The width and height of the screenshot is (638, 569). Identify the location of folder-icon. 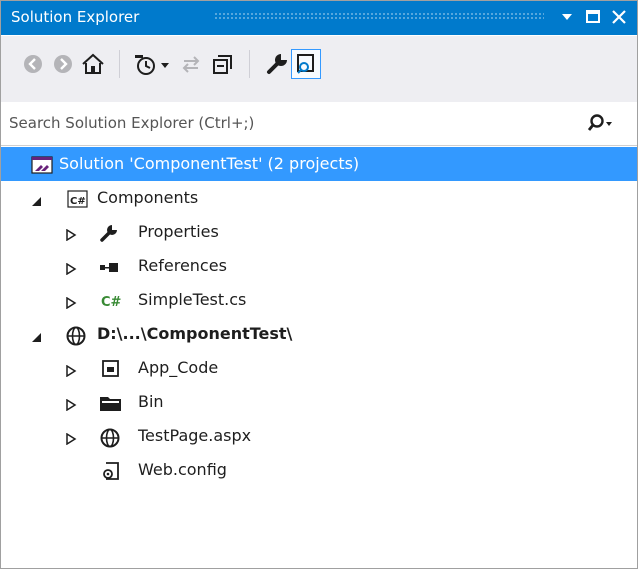
(111, 403).